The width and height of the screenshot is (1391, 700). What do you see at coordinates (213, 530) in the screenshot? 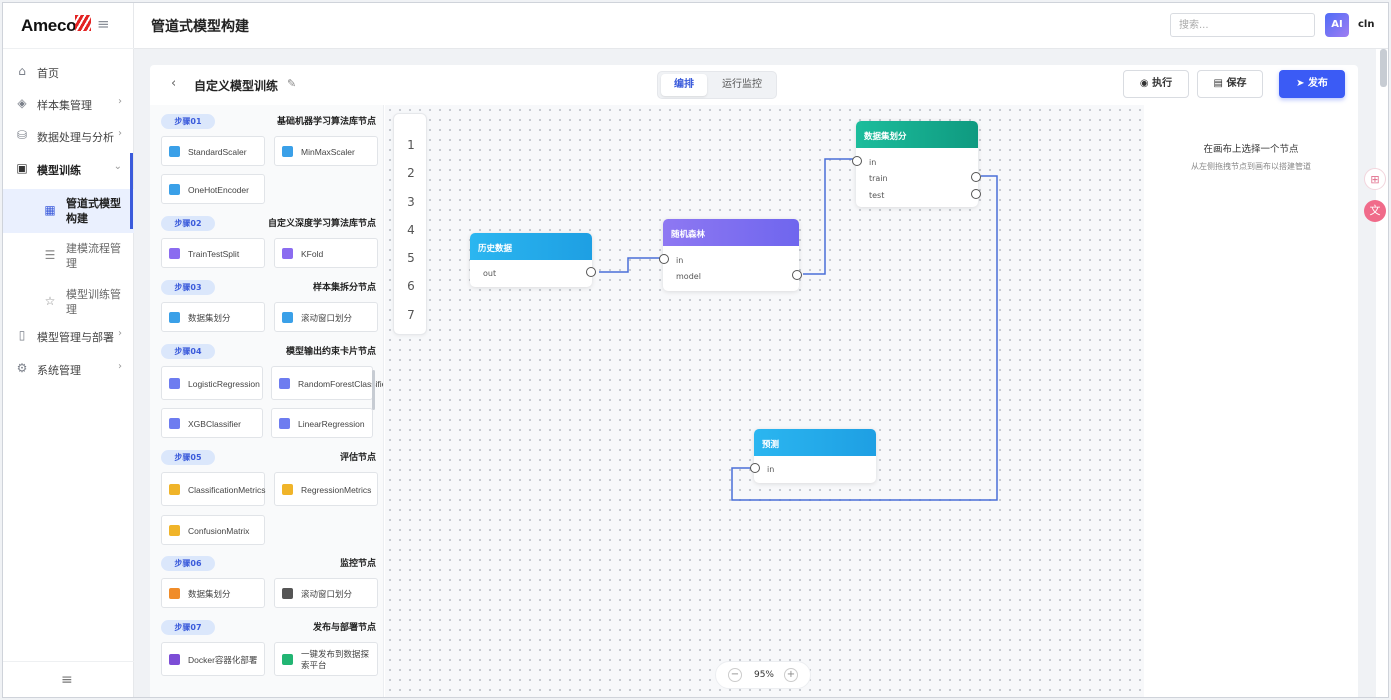
I see `palette-node: ConfusionMatrix` at bounding box center [213, 530].